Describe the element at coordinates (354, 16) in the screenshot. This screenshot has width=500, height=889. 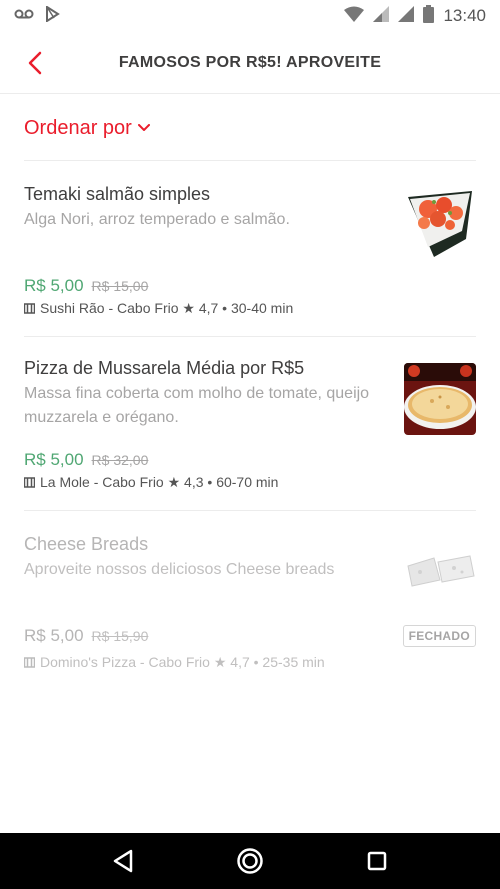
I see `wifi-icon` at that location.